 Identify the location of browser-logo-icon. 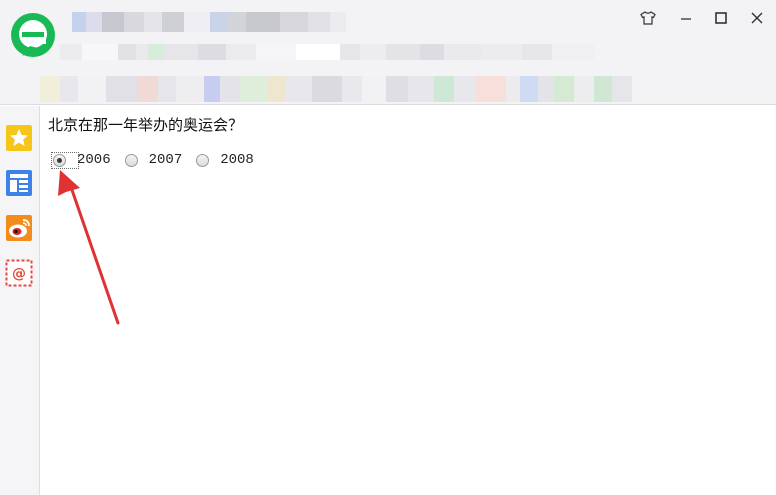
(33, 35).